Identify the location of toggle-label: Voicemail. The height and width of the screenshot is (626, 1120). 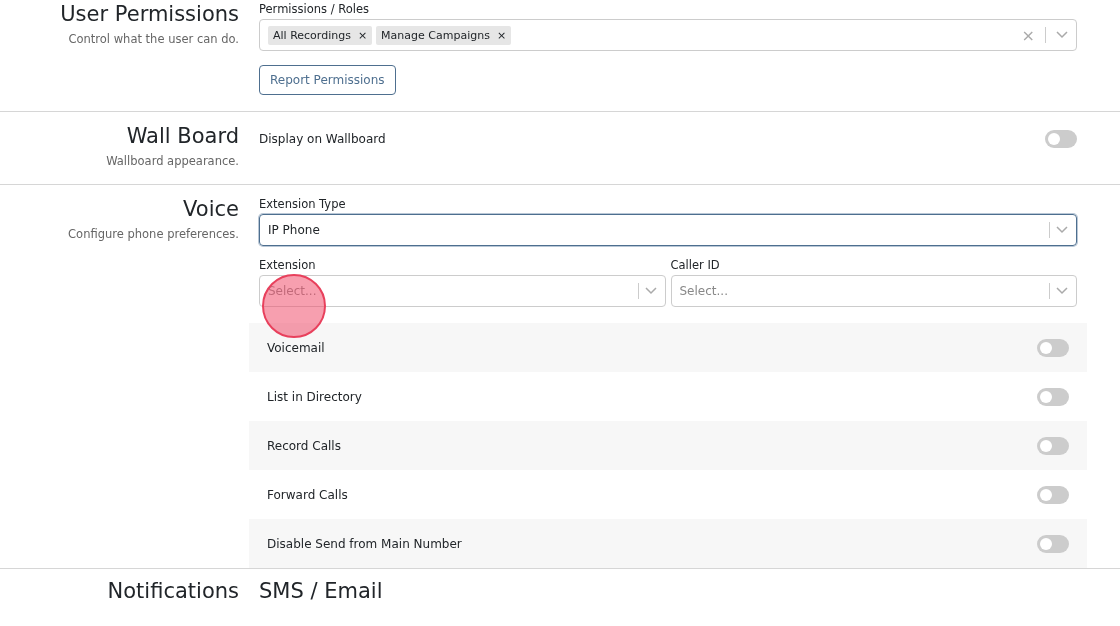
(296, 347).